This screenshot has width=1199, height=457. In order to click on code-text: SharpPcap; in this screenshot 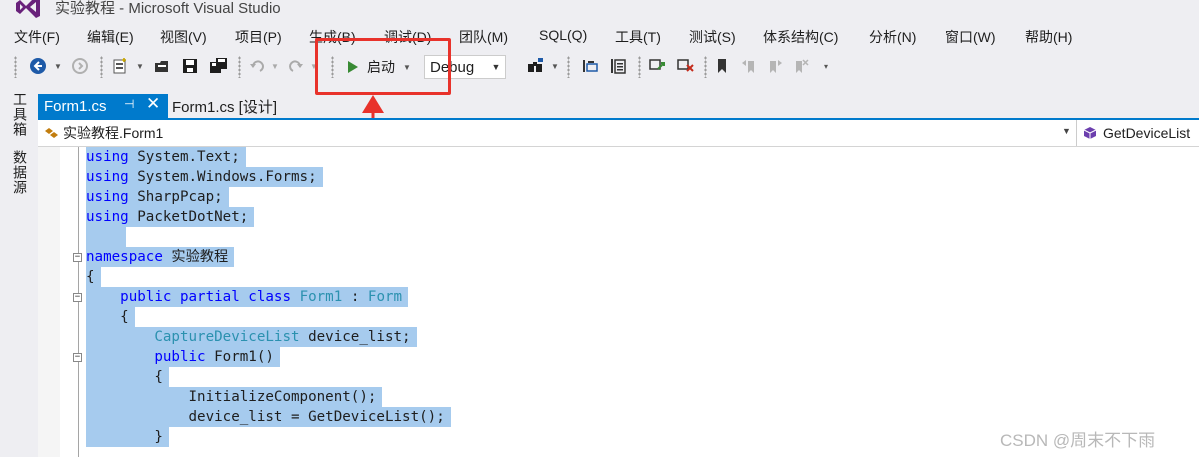, I will do `click(175, 197)`.